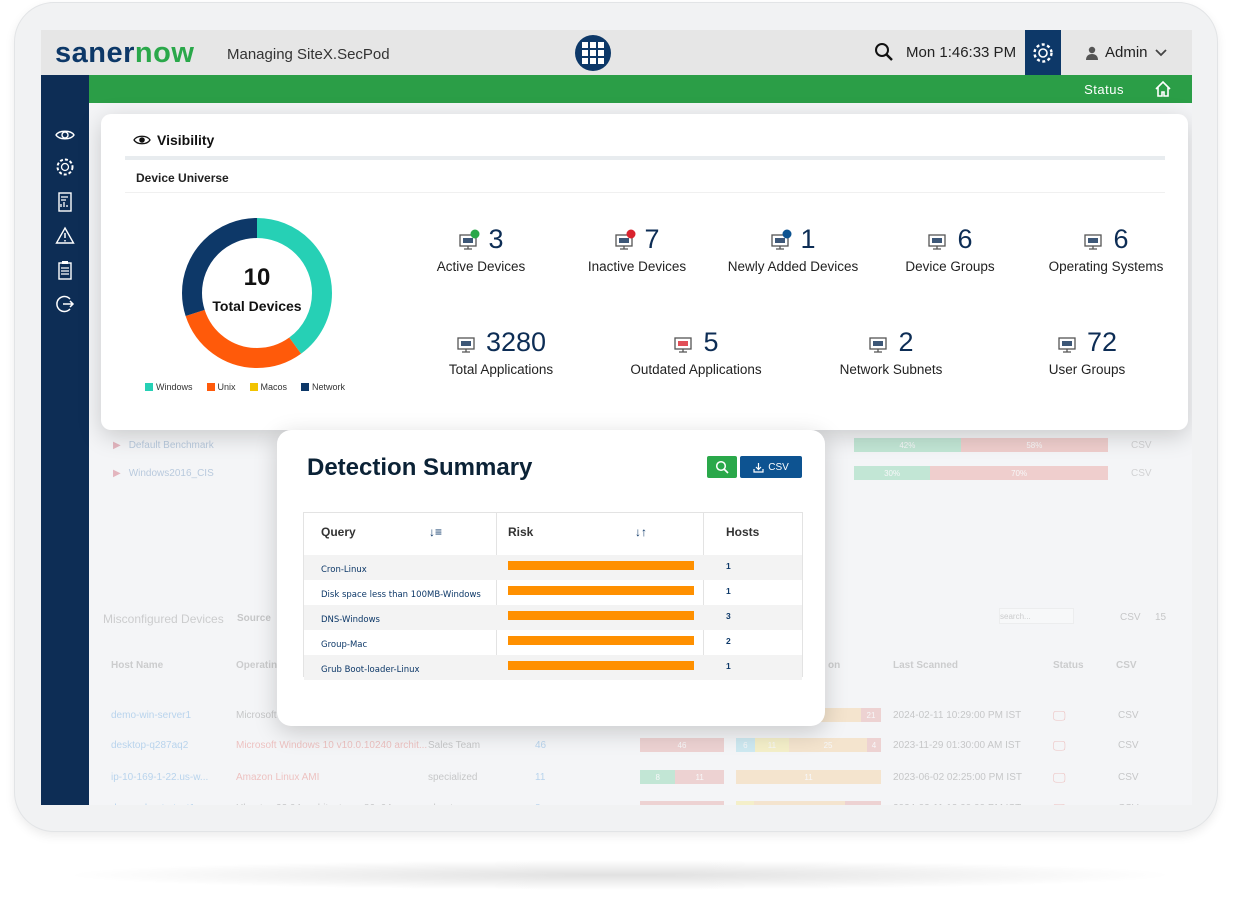 Image resolution: width=1257 pixels, height=903 pixels. Describe the element at coordinates (153, 804) in the screenshot. I see `host-link: demo-ubuntu-test1` at that location.